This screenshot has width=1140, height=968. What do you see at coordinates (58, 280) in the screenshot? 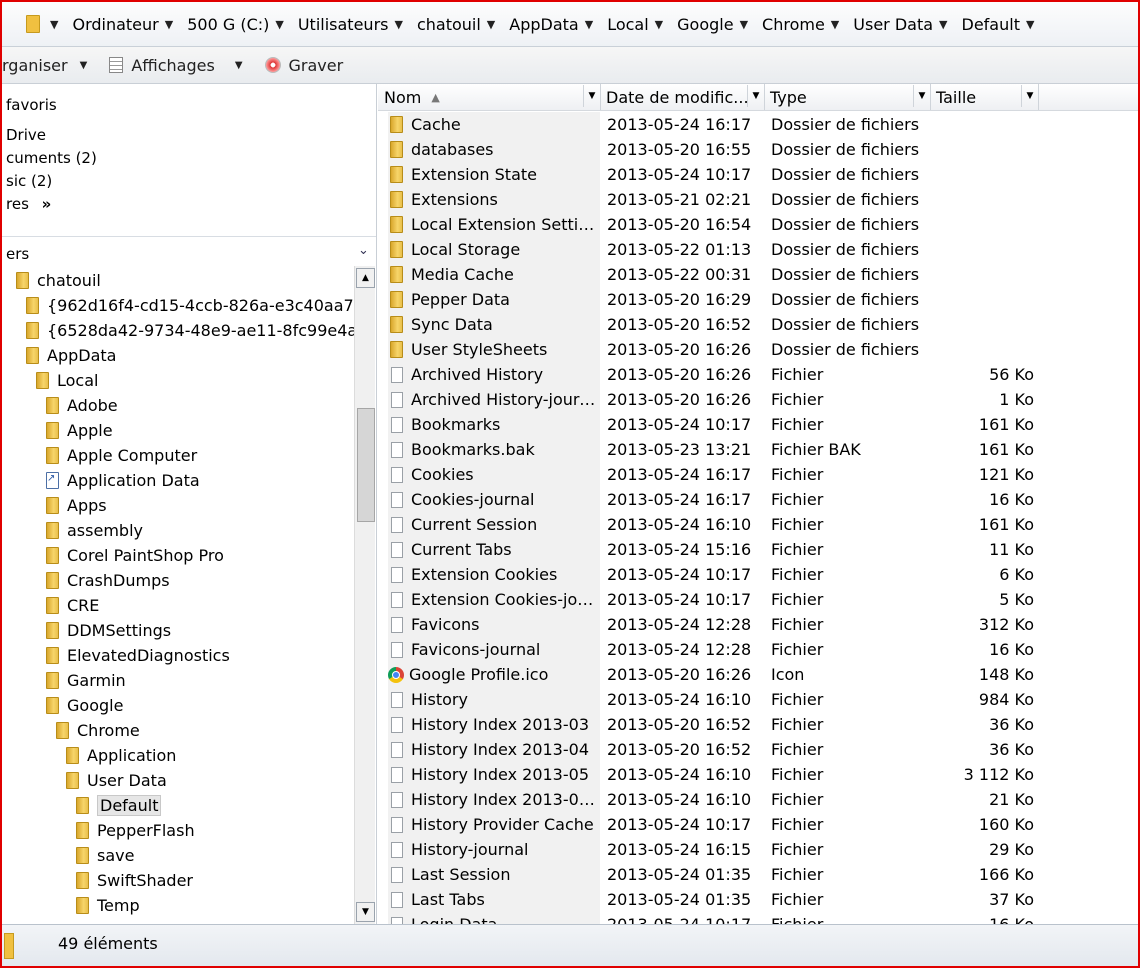
I see `tree-node: chatouil` at bounding box center [58, 280].